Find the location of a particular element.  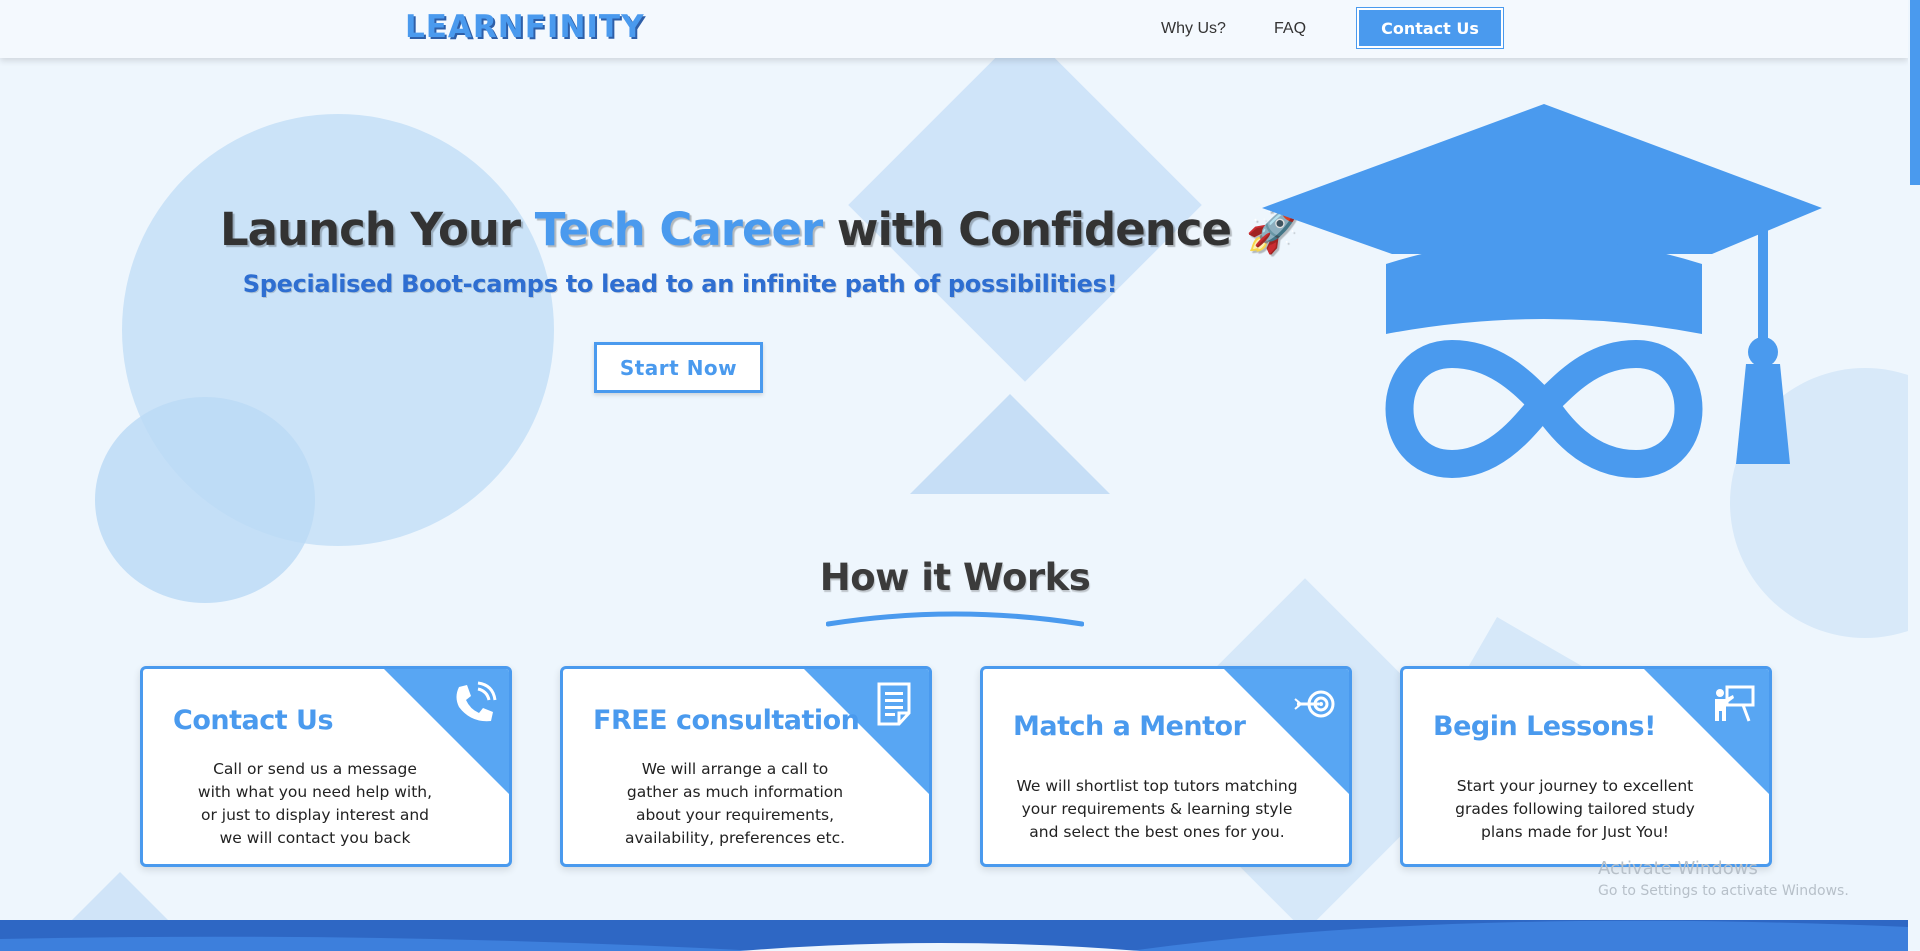

card-line: availability, preferences etc. is located at coordinates (735, 838).